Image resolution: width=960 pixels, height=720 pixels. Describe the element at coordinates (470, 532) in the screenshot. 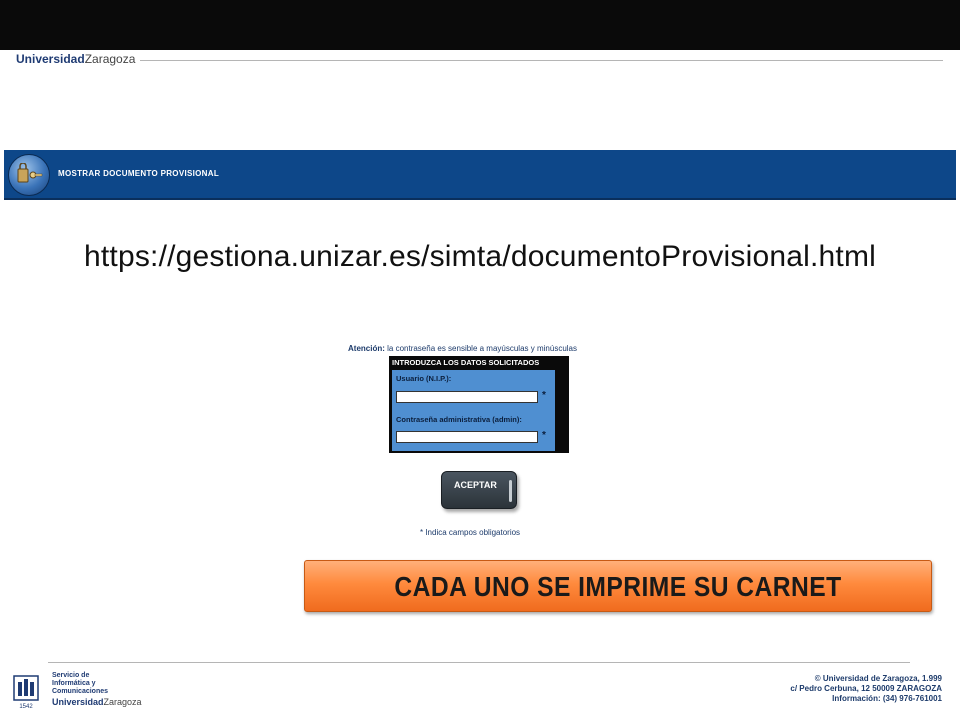

I see `required-fields-note: * Indica campos obligatorios` at that location.